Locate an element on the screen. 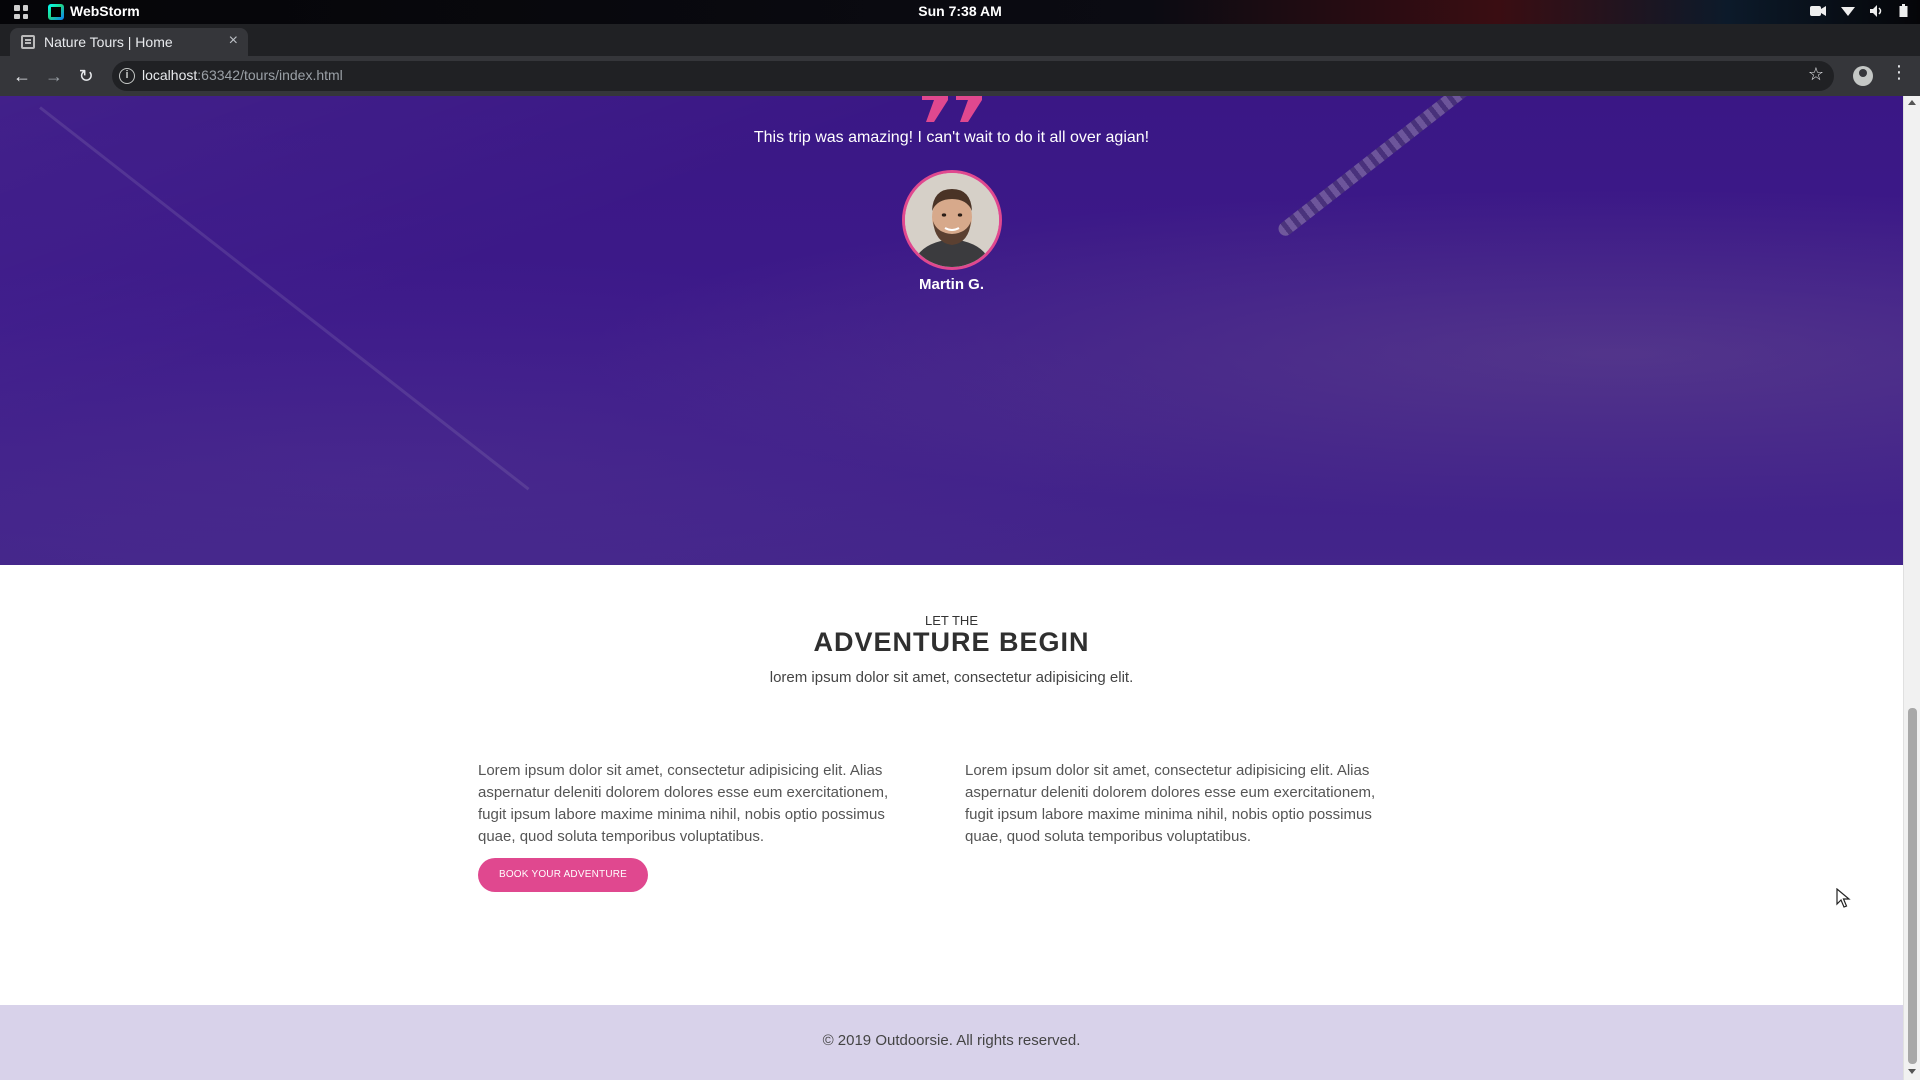 This screenshot has width=1920, height=1080. author-portrait-icon is located at coordinates (952, 220).